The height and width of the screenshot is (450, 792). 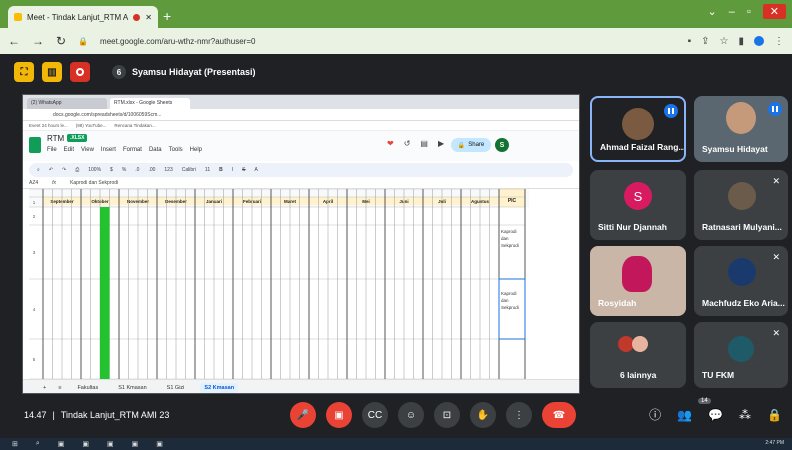 What do you see at coordinates (148, 17) in the screenshot?
I see `close-tab-icon: ✕` at bounding box center [148, 17].